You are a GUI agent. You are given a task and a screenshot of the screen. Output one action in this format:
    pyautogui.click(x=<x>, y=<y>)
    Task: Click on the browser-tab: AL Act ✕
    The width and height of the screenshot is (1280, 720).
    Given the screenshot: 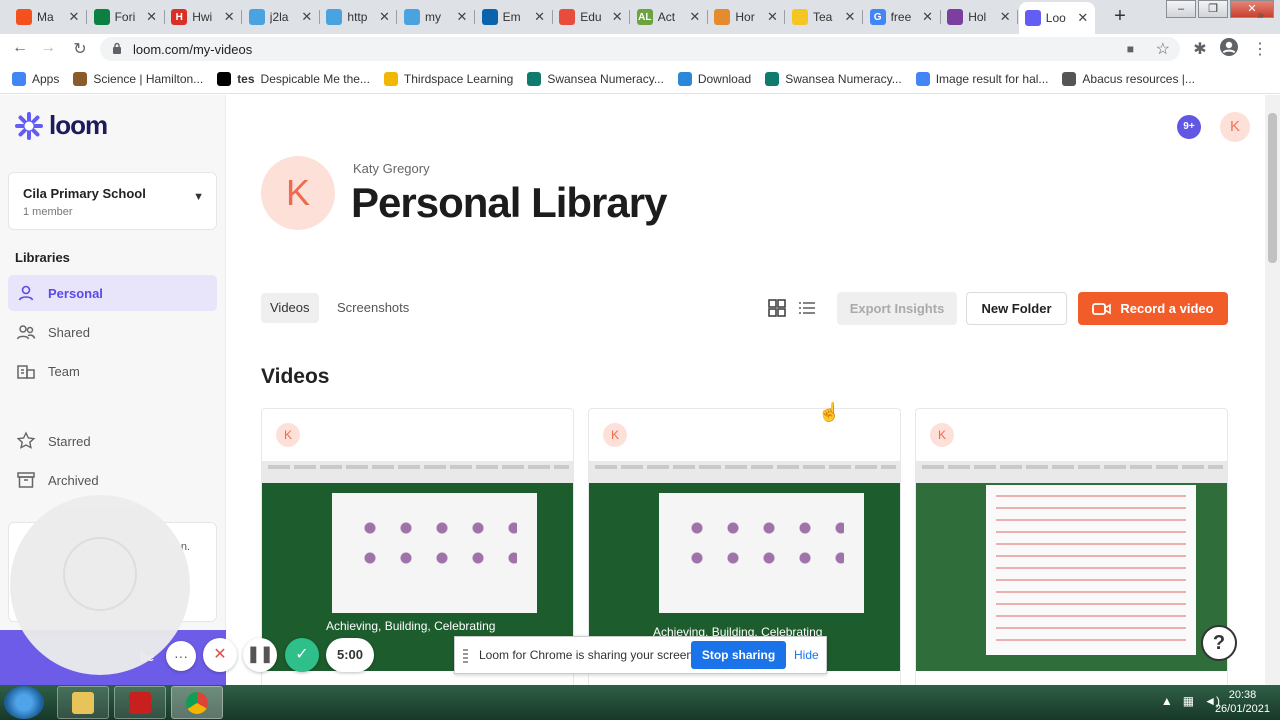 What is the action you would take?
    pyautogui.click(x=669, y=17)
    